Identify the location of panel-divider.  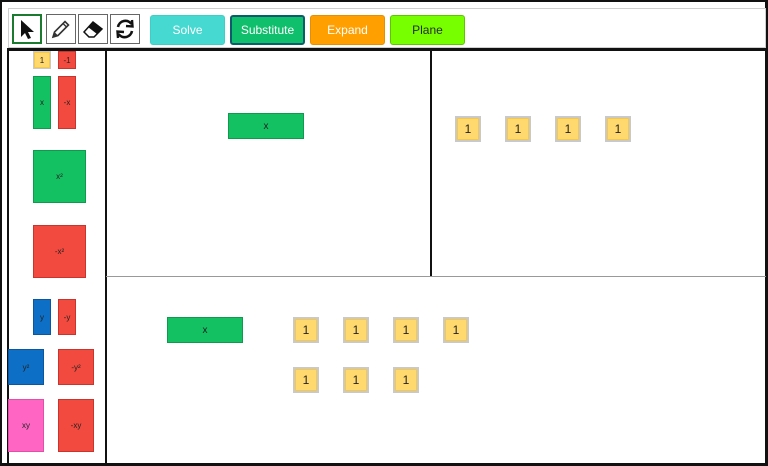
(431, 162).